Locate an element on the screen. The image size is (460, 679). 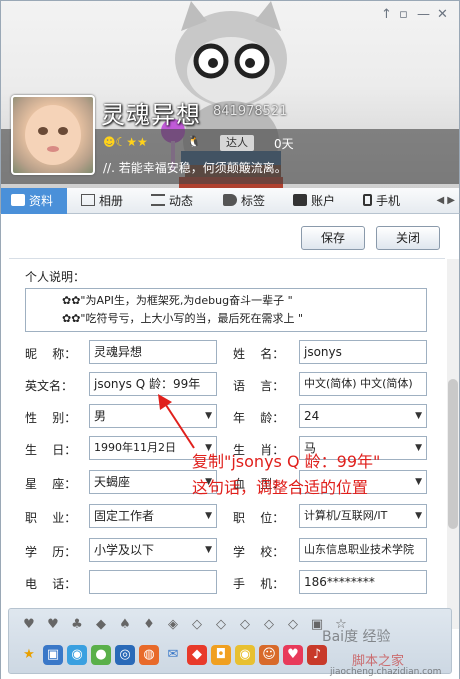
age-select: 24 ▼ is located at coordinates (363, 416).